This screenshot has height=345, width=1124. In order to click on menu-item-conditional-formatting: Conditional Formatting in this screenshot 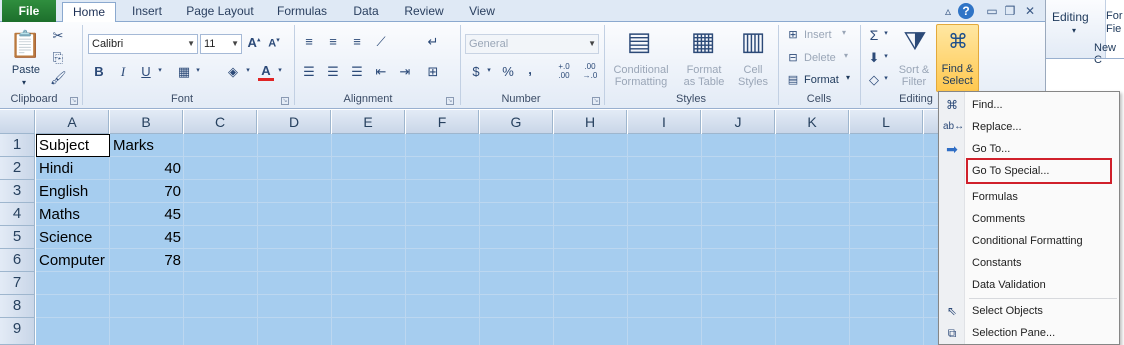, I will do `click(1027, 241)`.